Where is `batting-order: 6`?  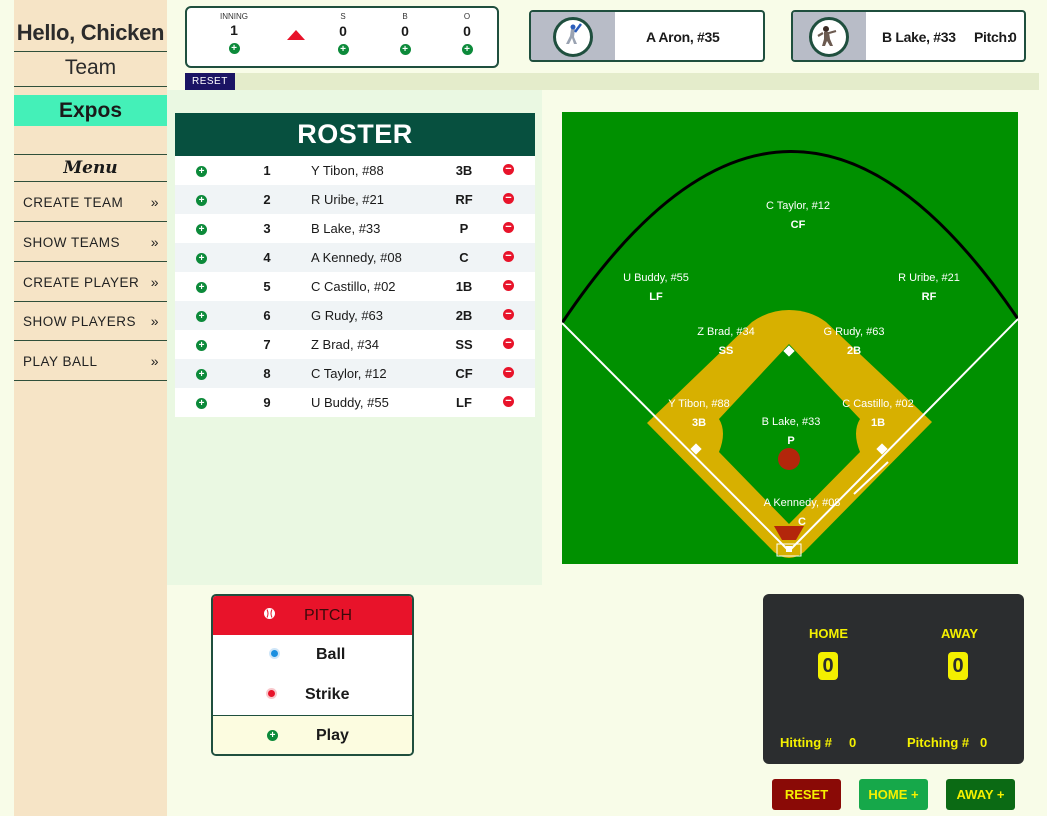
batting-order: 6 is located at coordinates (267, 315).